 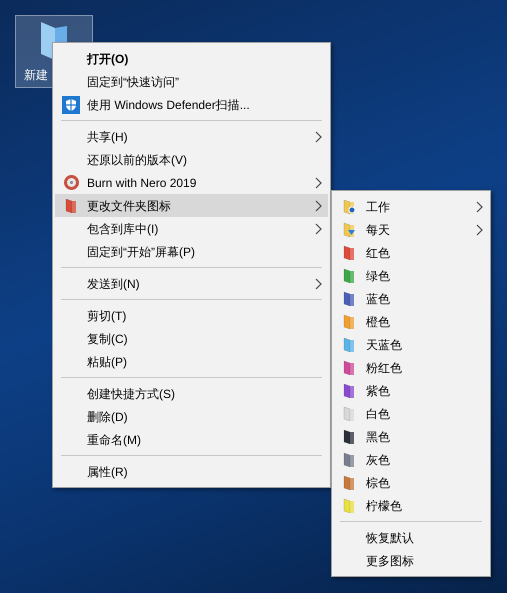 I want to click on menu-item-label: 橙色, so click(x=378, y=322).